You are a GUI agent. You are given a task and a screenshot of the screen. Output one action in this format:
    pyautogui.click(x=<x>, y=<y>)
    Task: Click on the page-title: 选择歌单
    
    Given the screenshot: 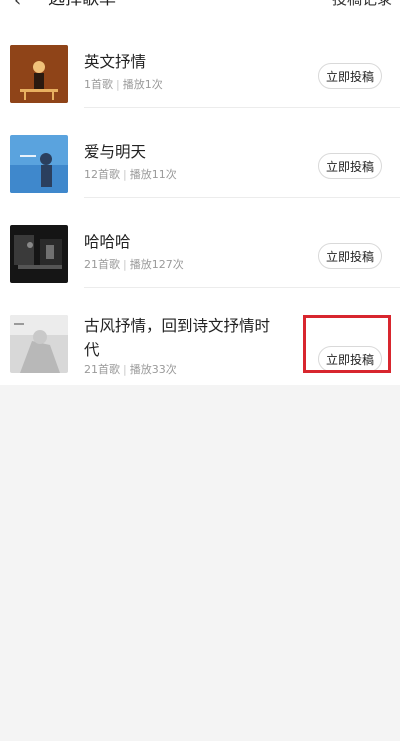 What is the action you would take?
    pyautogui.click(x=82, y=5)
    